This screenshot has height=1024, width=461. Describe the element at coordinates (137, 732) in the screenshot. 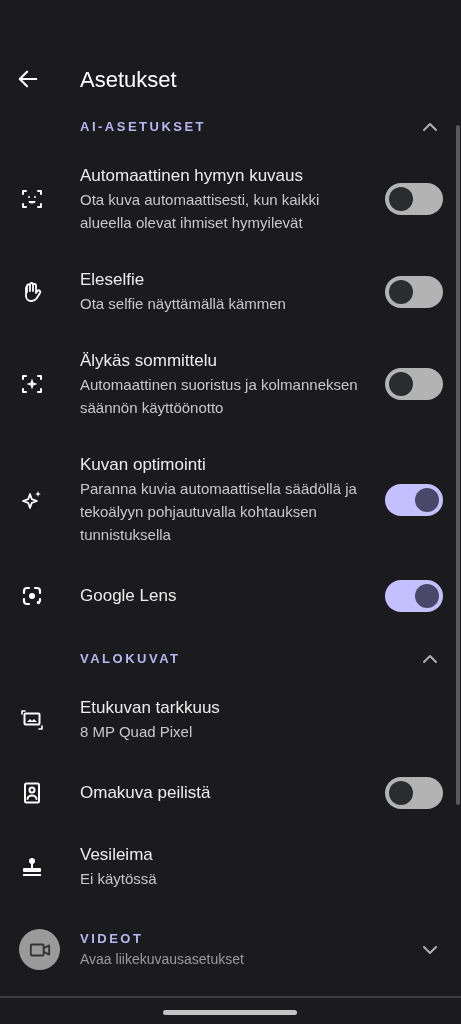

I see `setting-description: 8 MP Quad Pixel` at that location.